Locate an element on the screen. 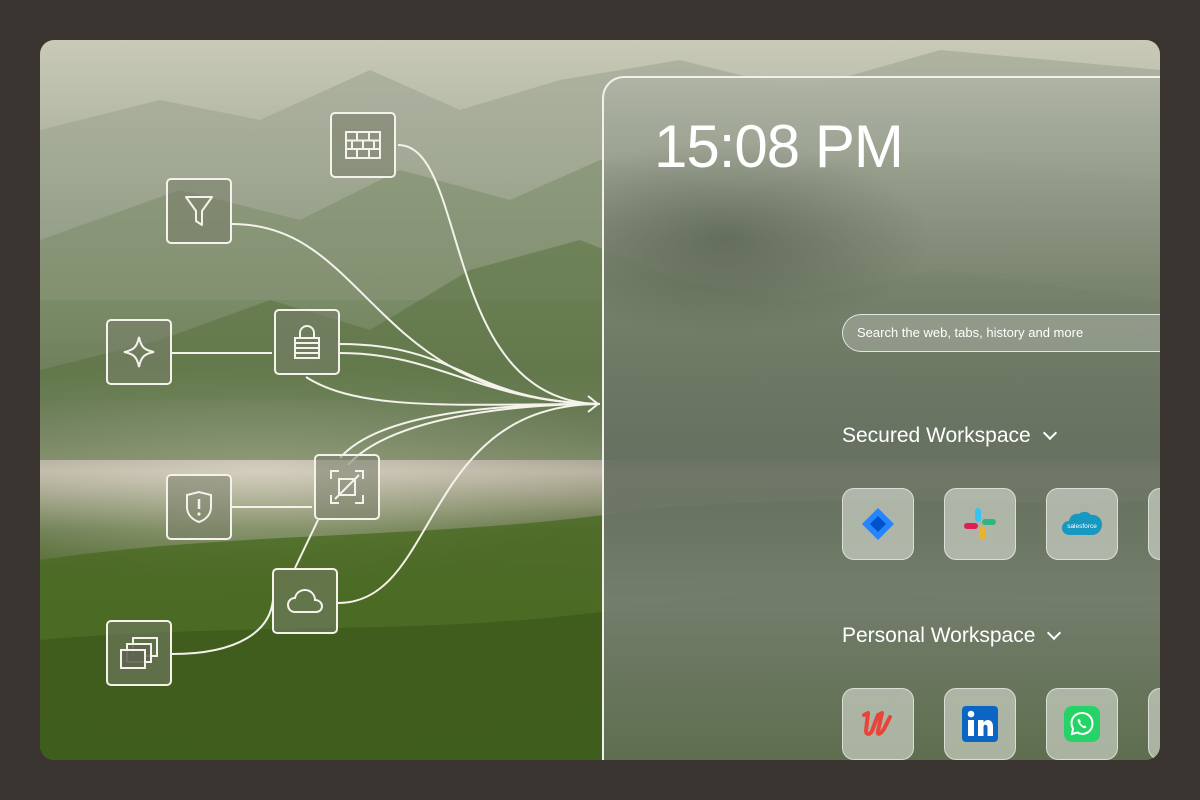  shield-alert-icon is located at coordinates (199, 507).